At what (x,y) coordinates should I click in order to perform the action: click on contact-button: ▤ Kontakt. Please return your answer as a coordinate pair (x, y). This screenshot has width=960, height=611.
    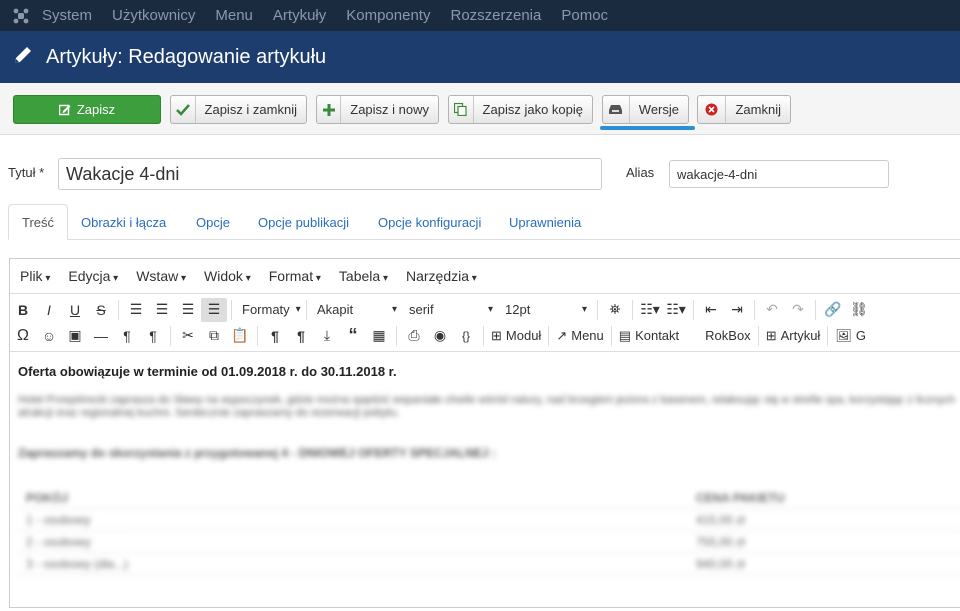
    Looking at the image, I should click on (649, 336).